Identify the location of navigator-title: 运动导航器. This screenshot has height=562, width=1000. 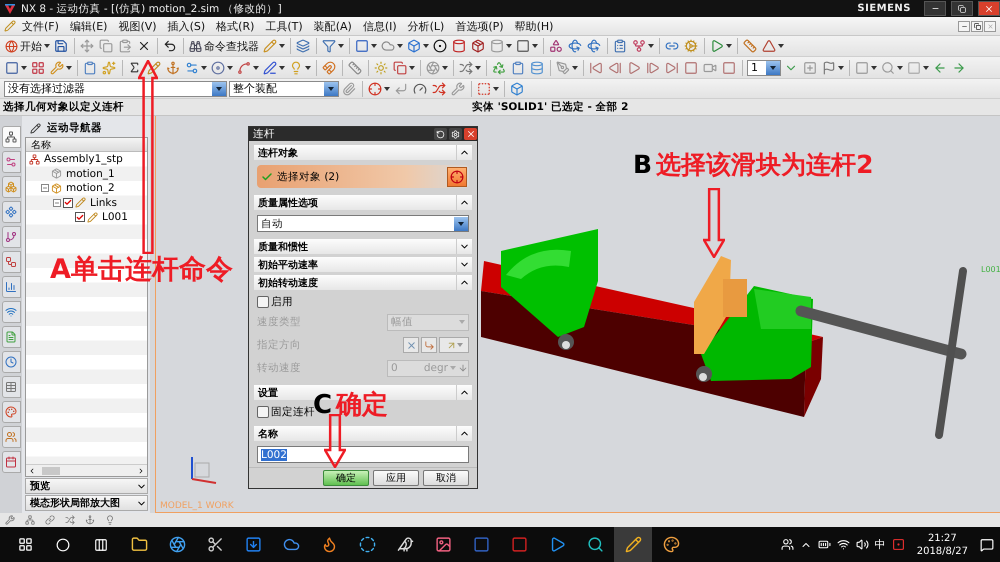
(74, 128).